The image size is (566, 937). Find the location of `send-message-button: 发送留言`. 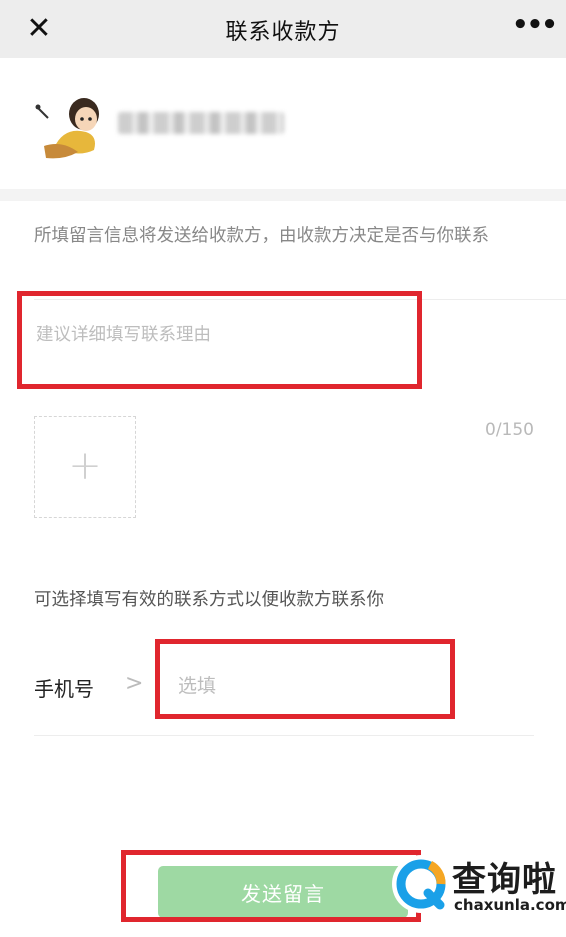

send-message-button: 发送留言 is located at coordinates (283, 892).